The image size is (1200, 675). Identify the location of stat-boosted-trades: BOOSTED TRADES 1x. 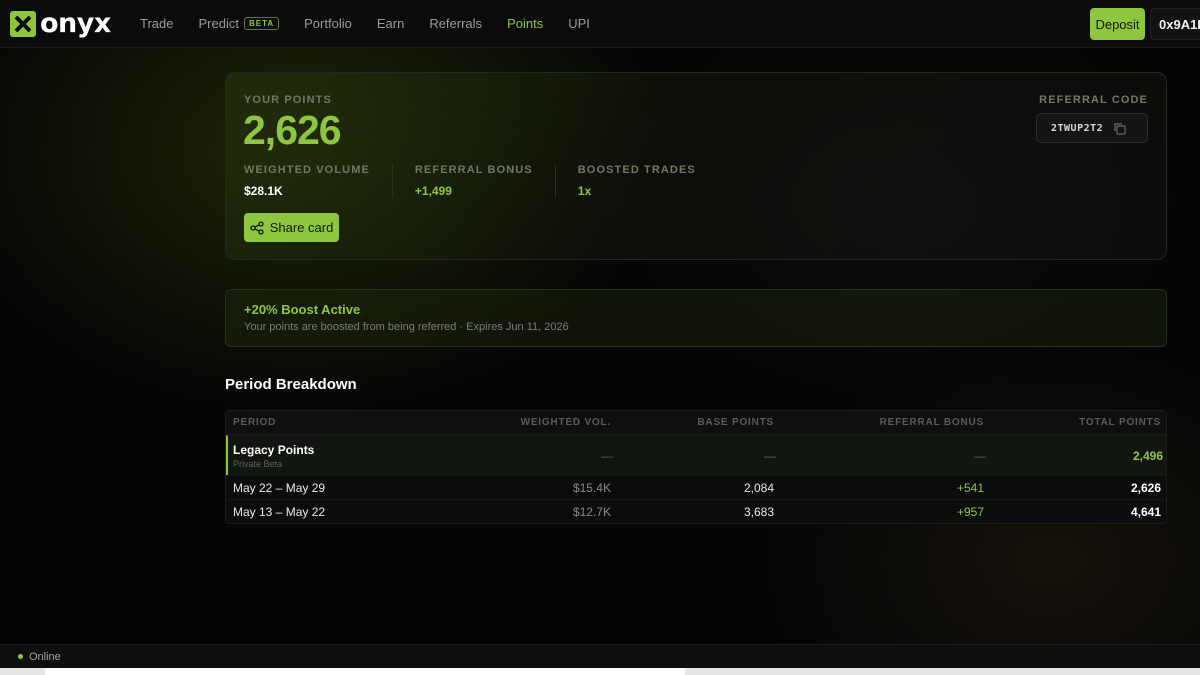
(648, 181).